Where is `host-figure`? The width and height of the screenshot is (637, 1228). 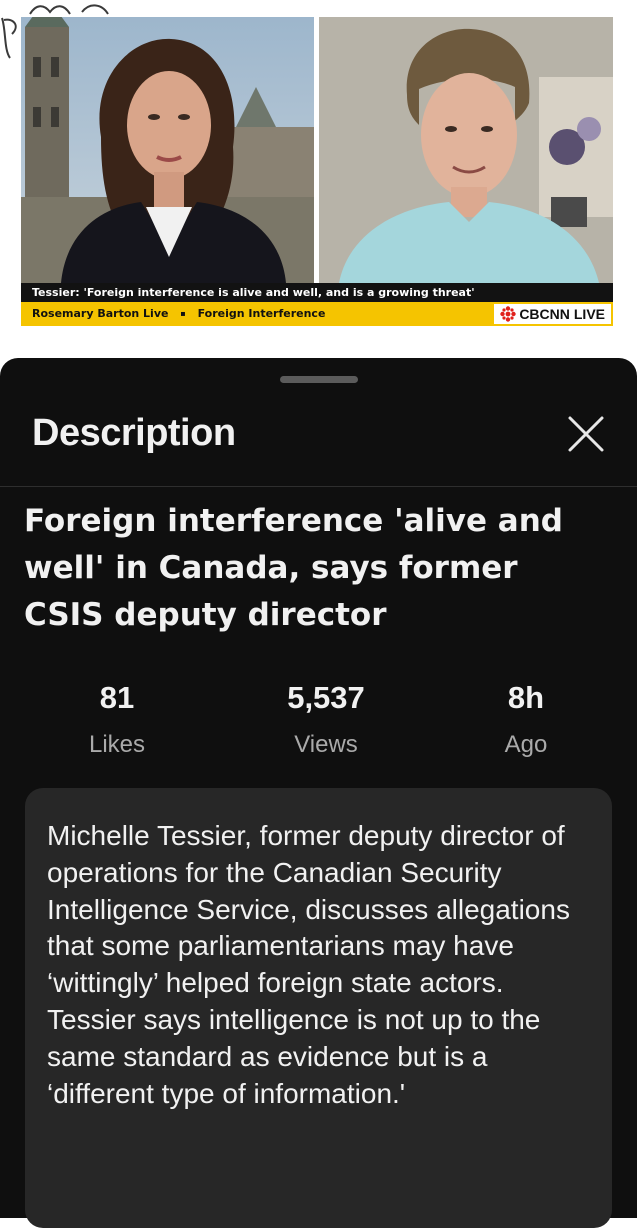
host-figure is located at coordinates (167, 150).